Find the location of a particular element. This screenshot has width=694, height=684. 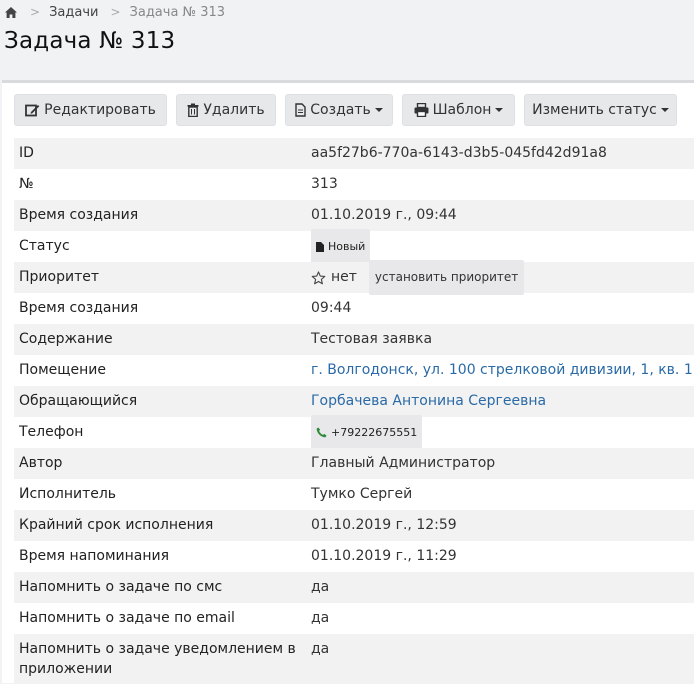

phone-icon is located at coordinates (321, 432).